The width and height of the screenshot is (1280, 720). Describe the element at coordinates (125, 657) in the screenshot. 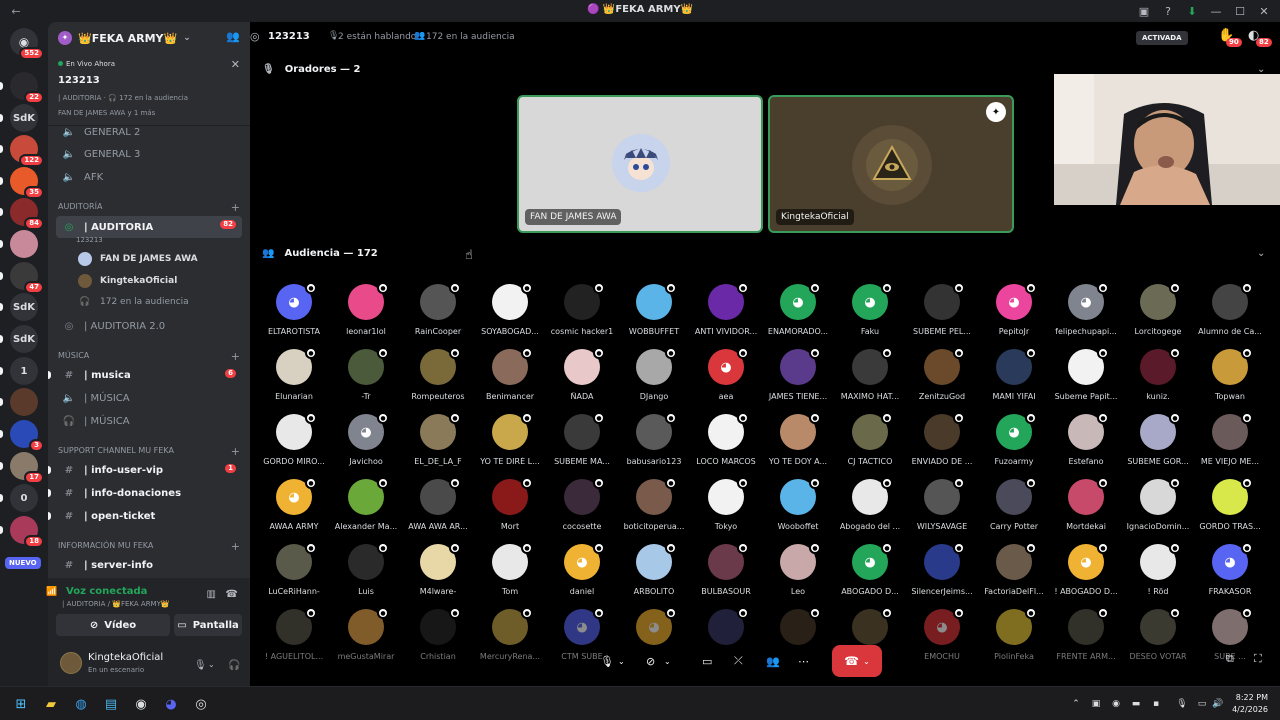

I see `user-name: KingtekaOficial` at that location.